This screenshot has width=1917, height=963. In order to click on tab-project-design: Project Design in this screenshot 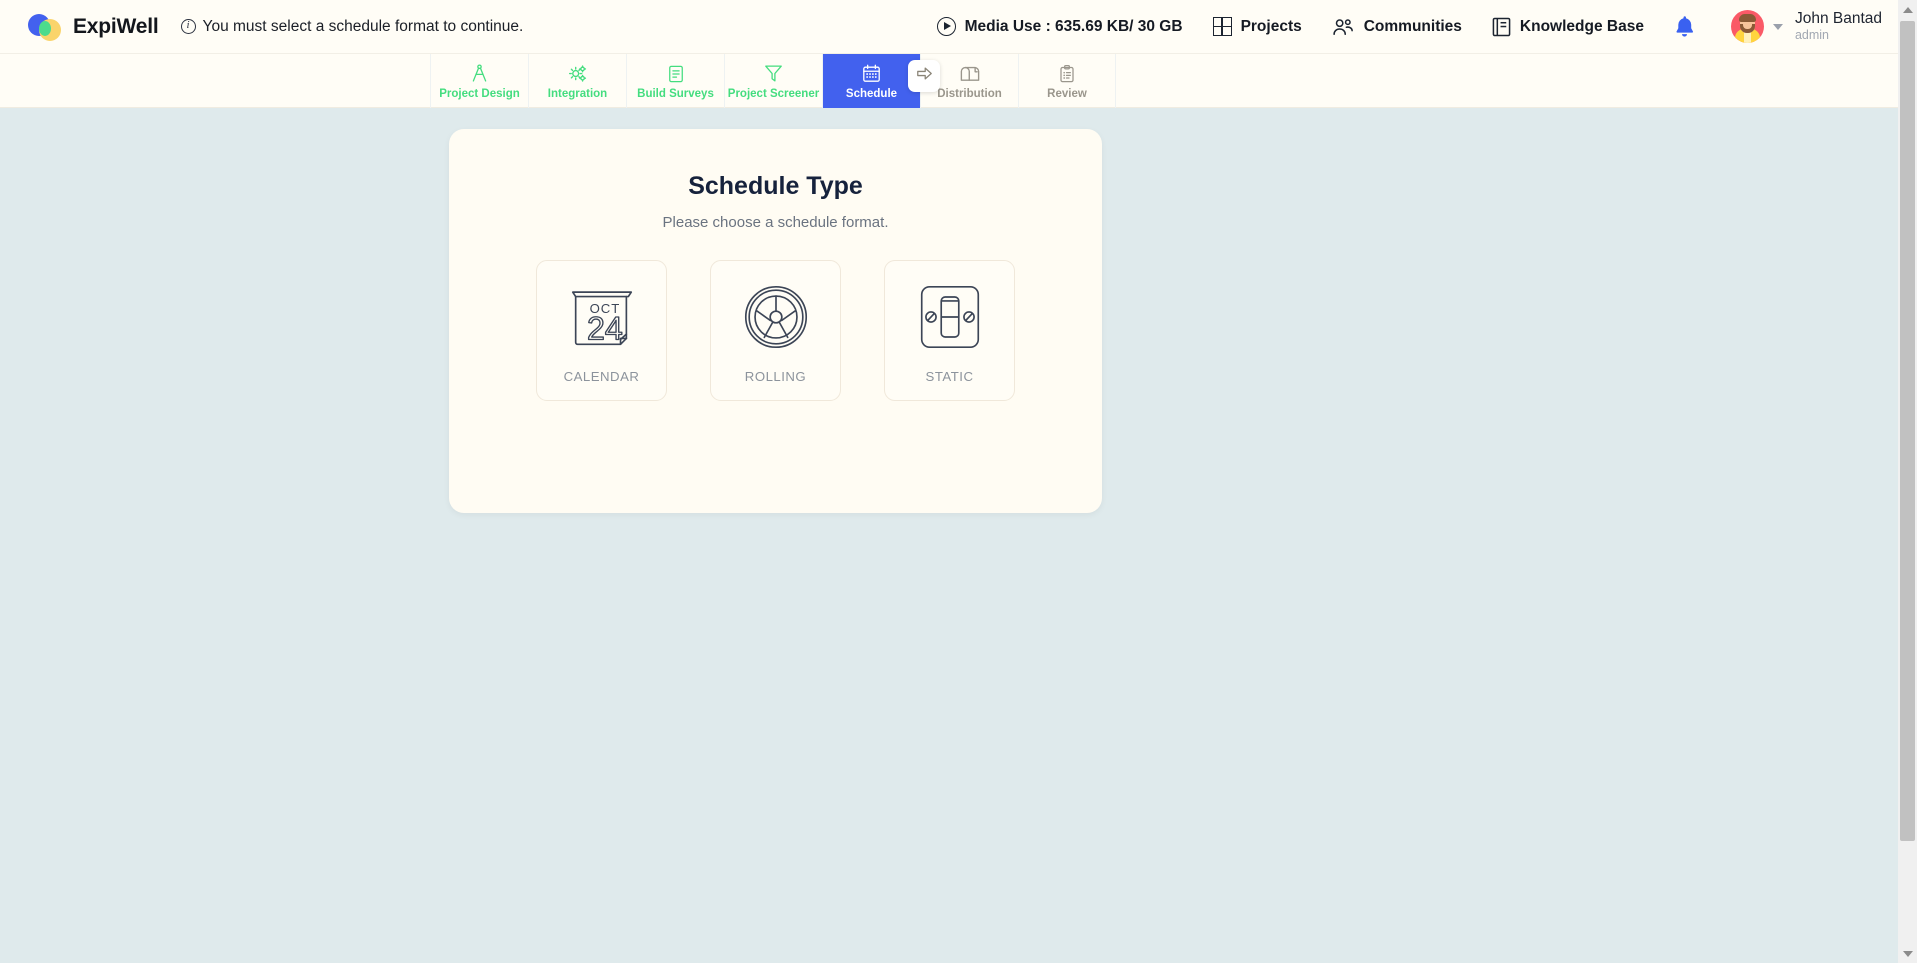, I will do `click(479, 81)`.